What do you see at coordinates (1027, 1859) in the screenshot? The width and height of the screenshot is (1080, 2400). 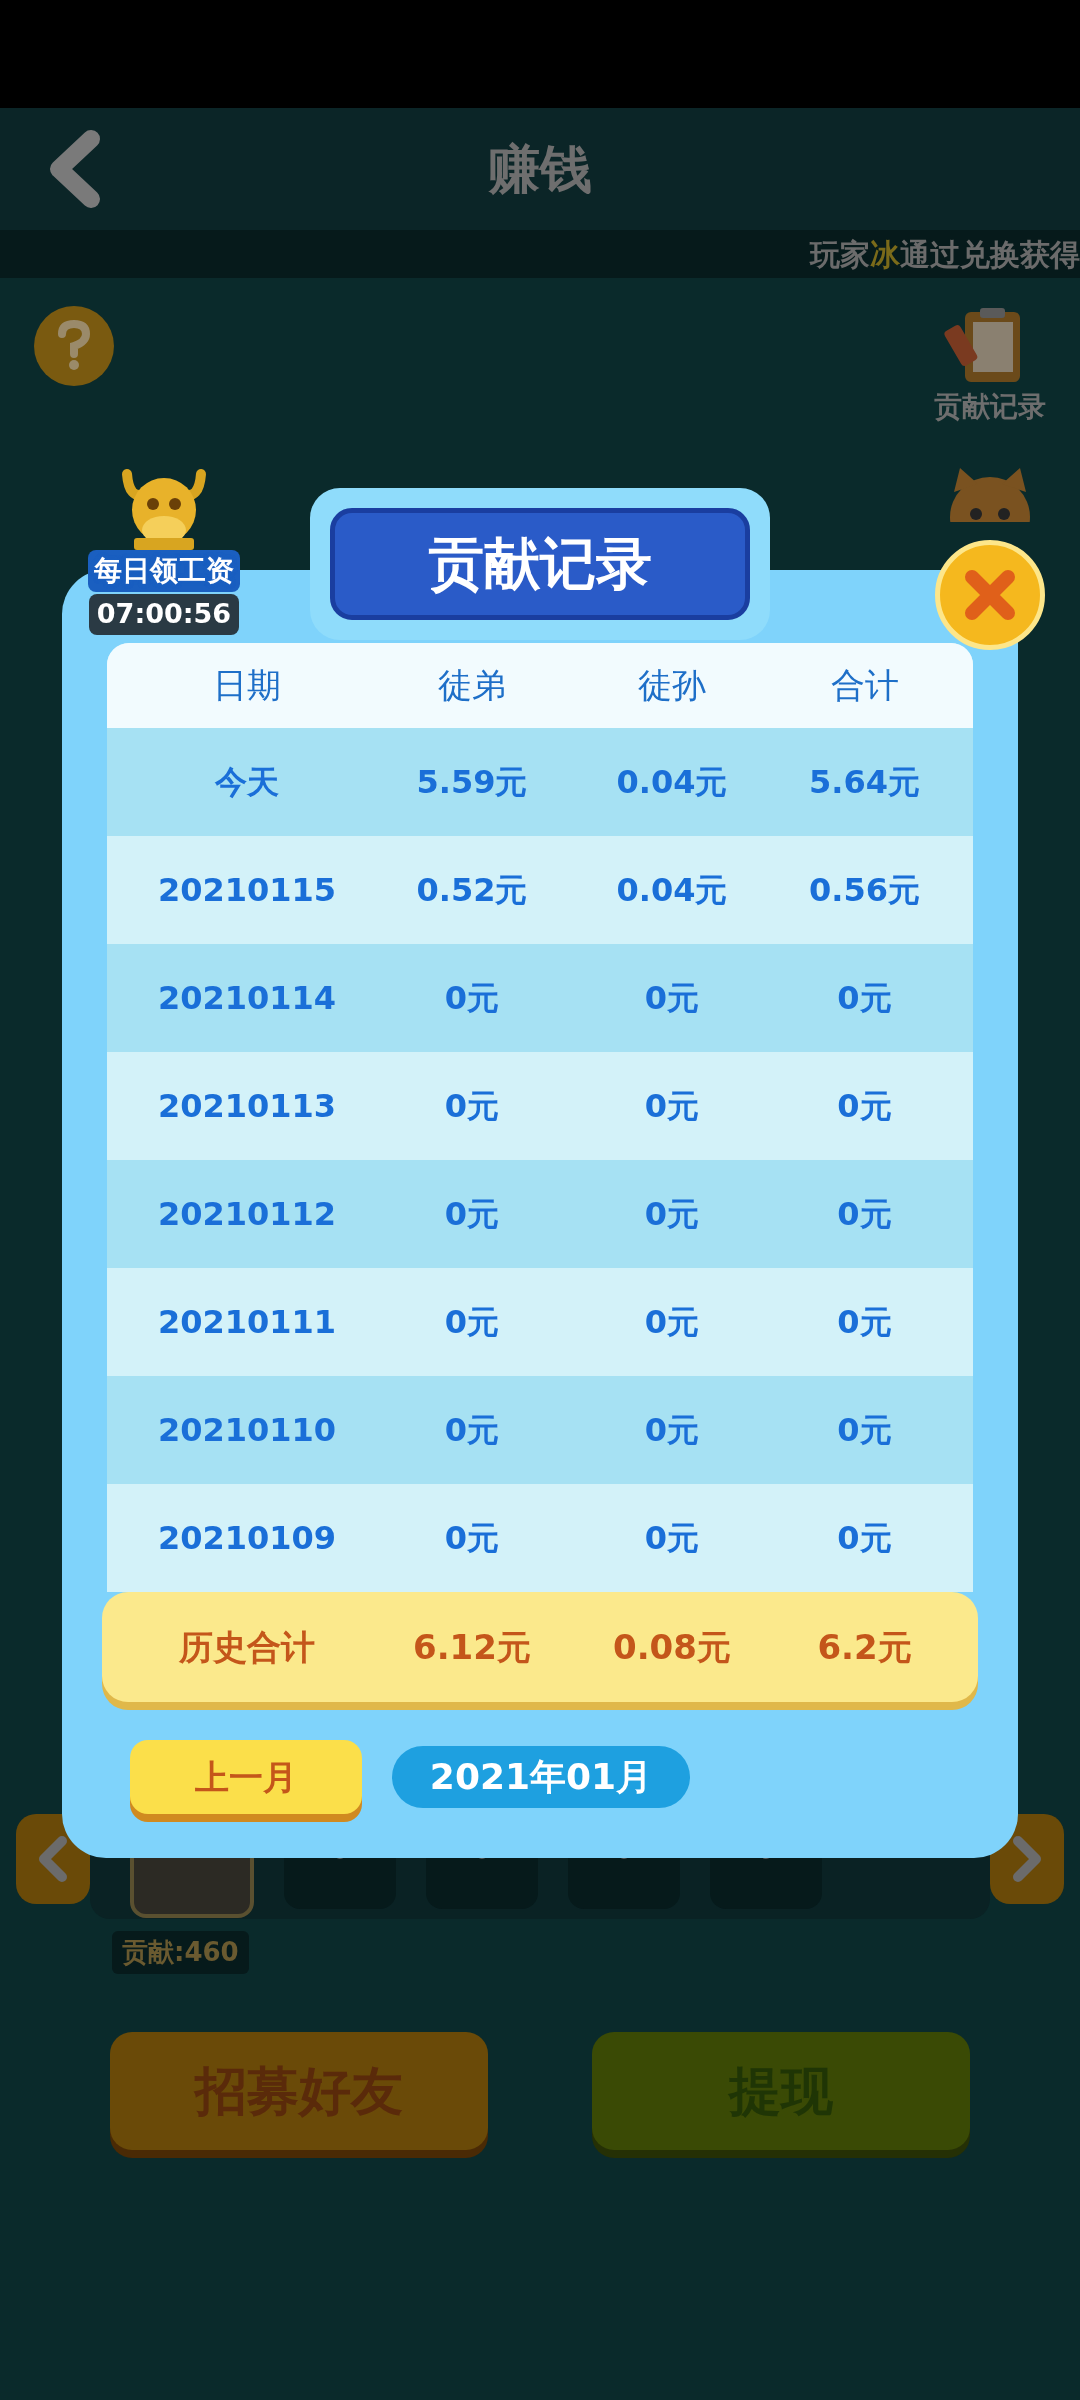 I see `chevron-right-icon` at bounding box center [1027, 1859].